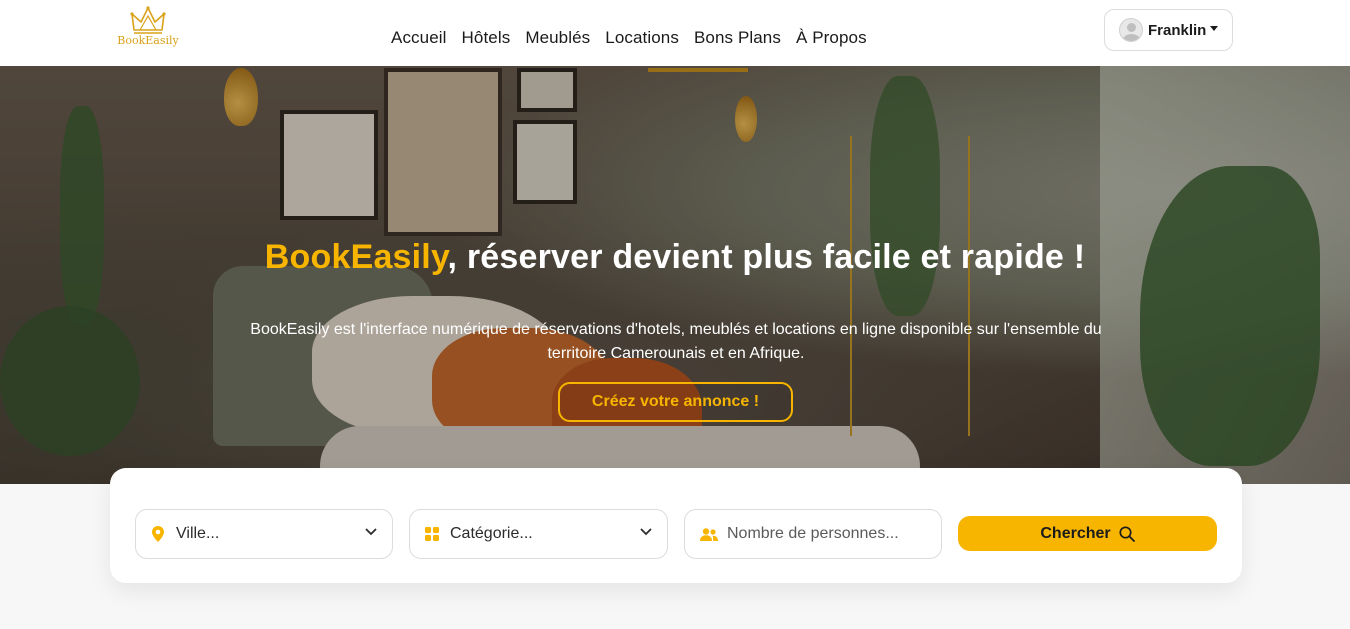 The height and width of the screenshot is (629, 1350). I want to click on nav-locations: Locations, so click(642, 38).